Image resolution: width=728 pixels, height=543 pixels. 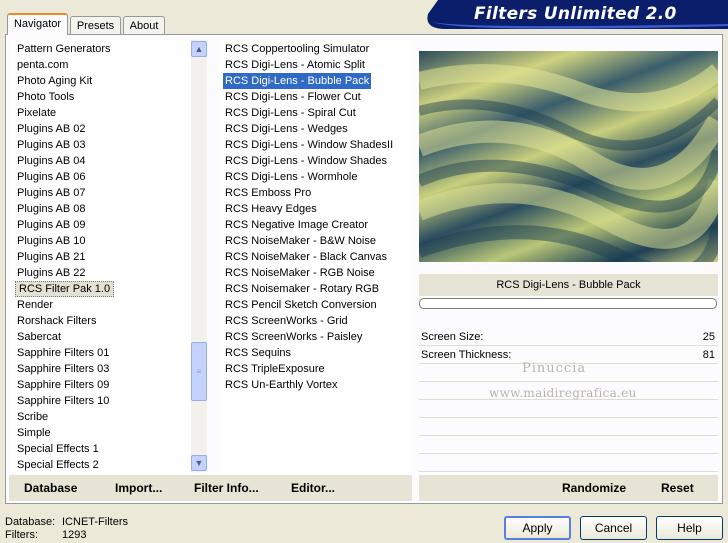 What do you see at coordinates (537, 528) in the screenshot?
I see `apply-button: Apply` at bounding box center [537, 528].